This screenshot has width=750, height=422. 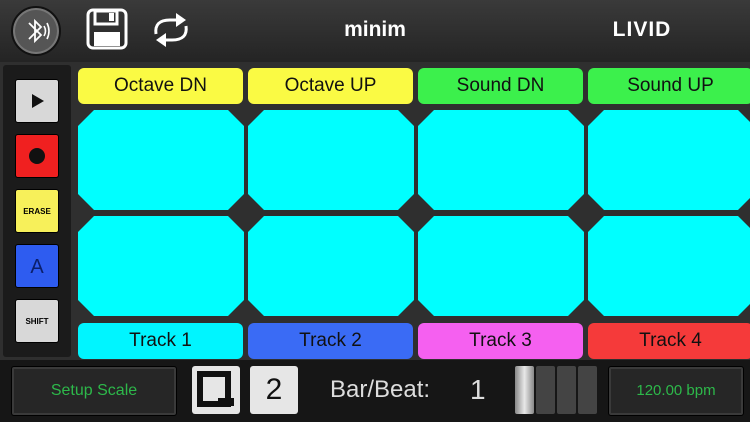 I want to click on save-icon, so click(x=107, y=29).